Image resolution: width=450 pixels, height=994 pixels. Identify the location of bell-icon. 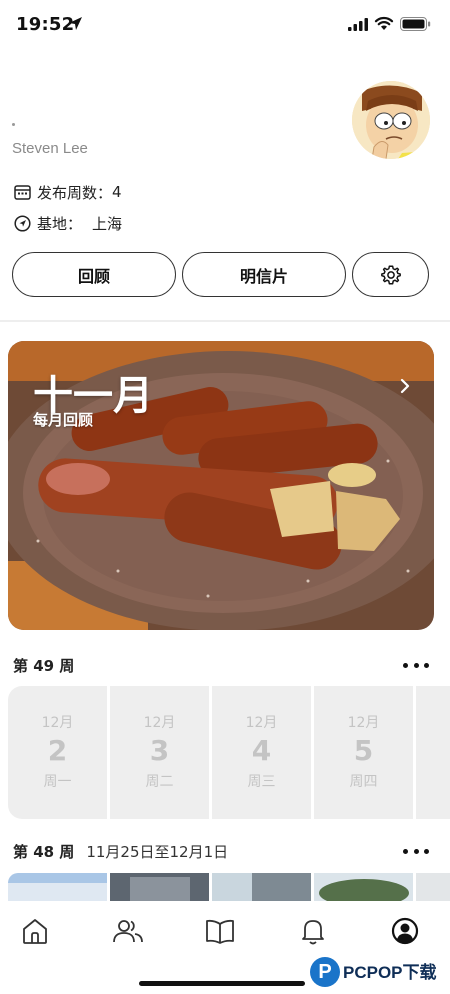
(313, 932).